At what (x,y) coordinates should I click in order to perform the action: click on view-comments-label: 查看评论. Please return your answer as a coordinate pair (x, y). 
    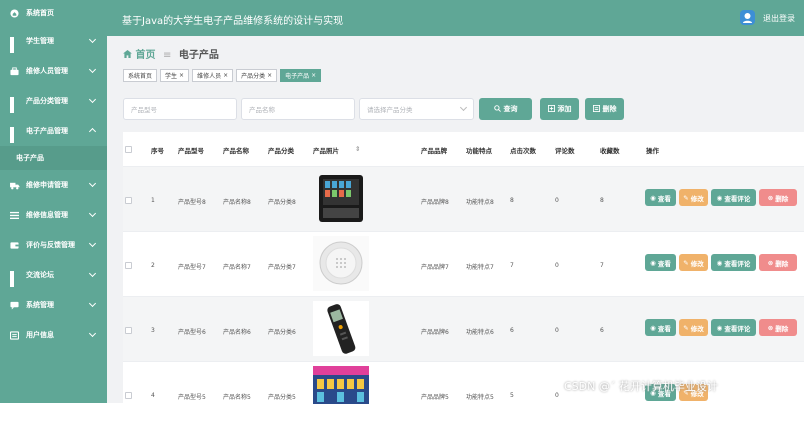
    Looking at the image, I should click on (737, 263).